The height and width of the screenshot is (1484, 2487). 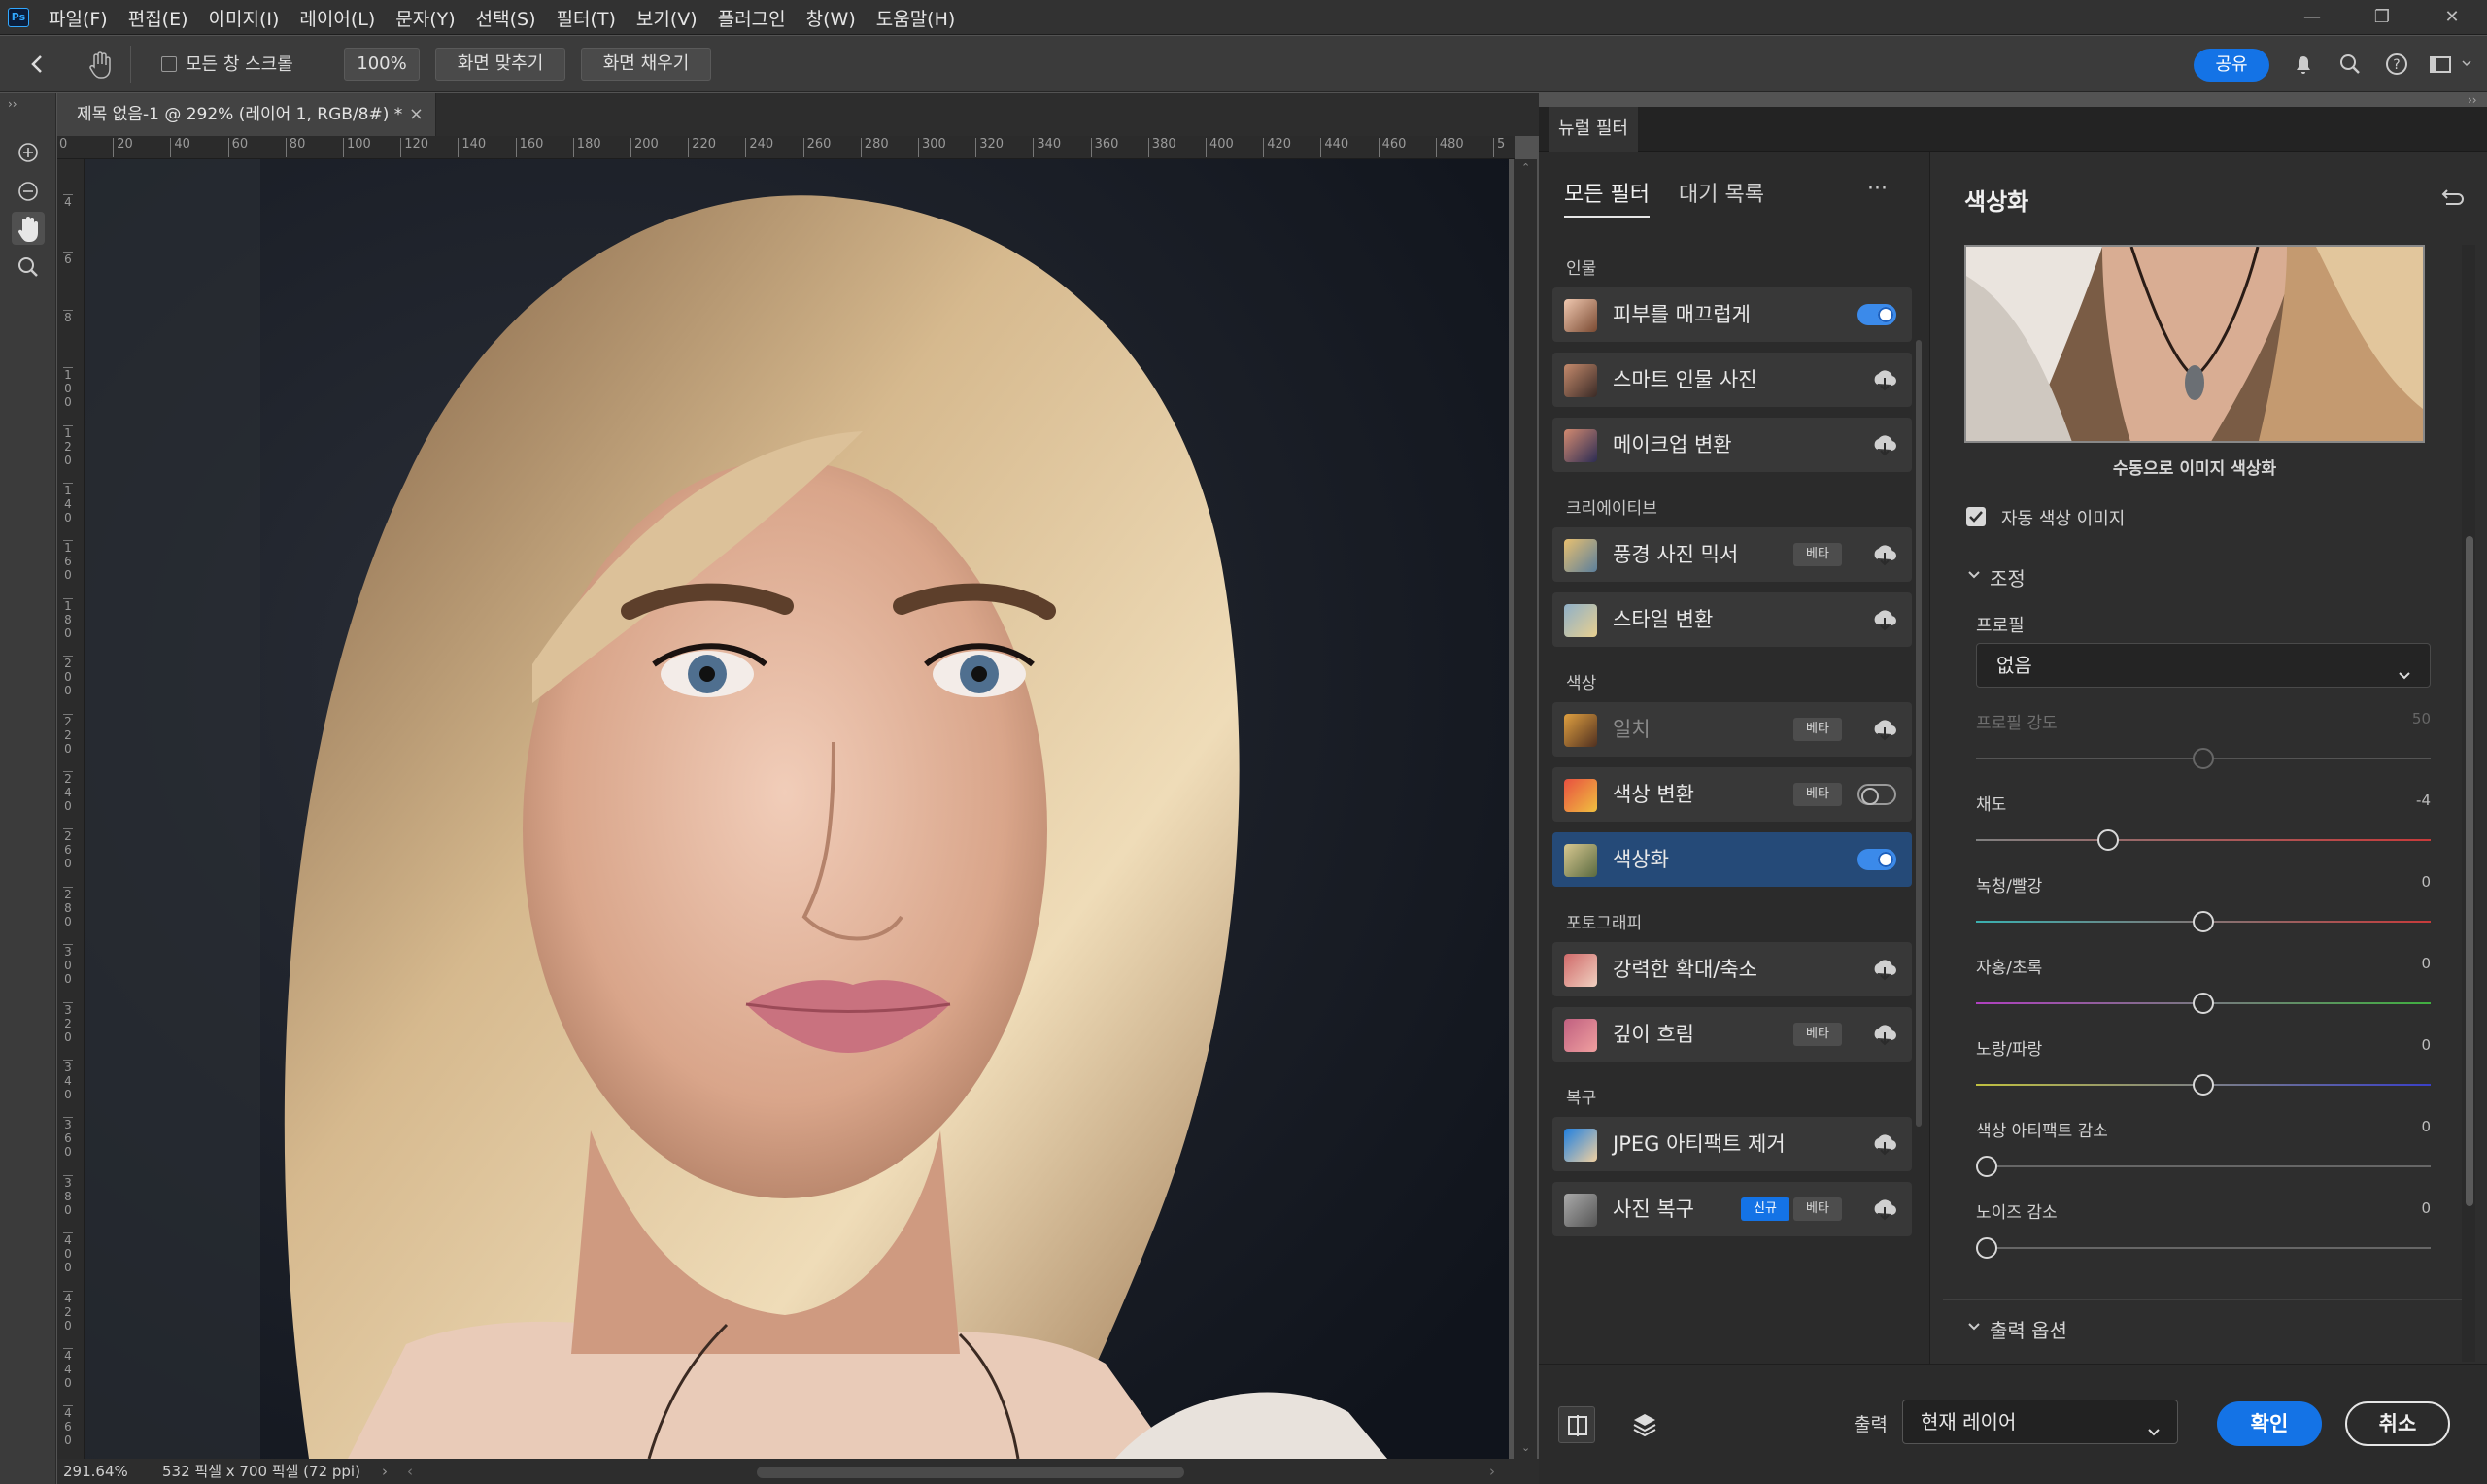 I want to click on scroll-right-icon: ›, so click(x=1492, y=1471).